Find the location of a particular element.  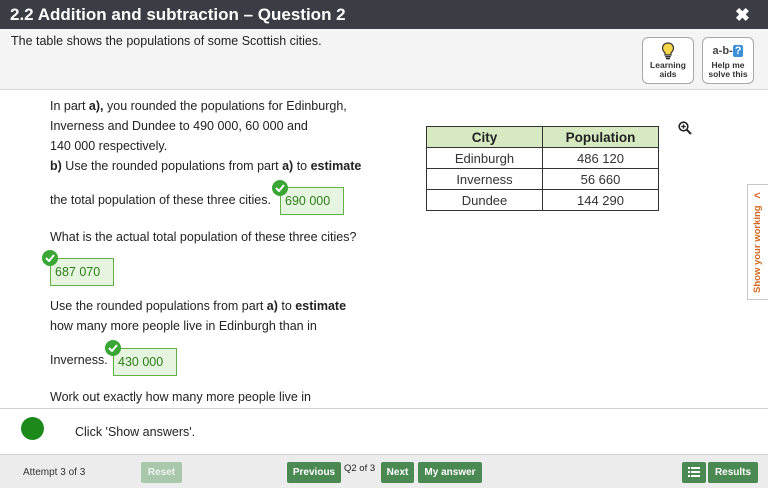

learning-aids-button: Learning aids is located at coordinates (668, 60).